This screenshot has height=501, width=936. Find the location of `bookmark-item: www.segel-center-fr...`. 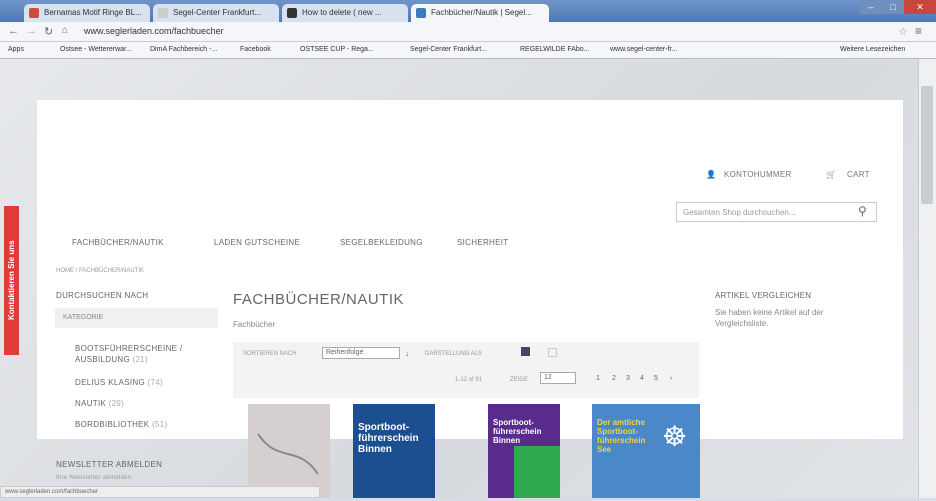

bookmark-item: www.segel-center-fr... is located at coordinates (643, 49).